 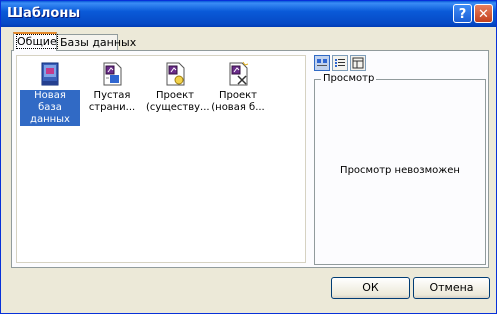 What do you see at coordinates (50, 108) in the screenshot?
I see `template-label: Новая база данных` at bounding box center [50, 108].